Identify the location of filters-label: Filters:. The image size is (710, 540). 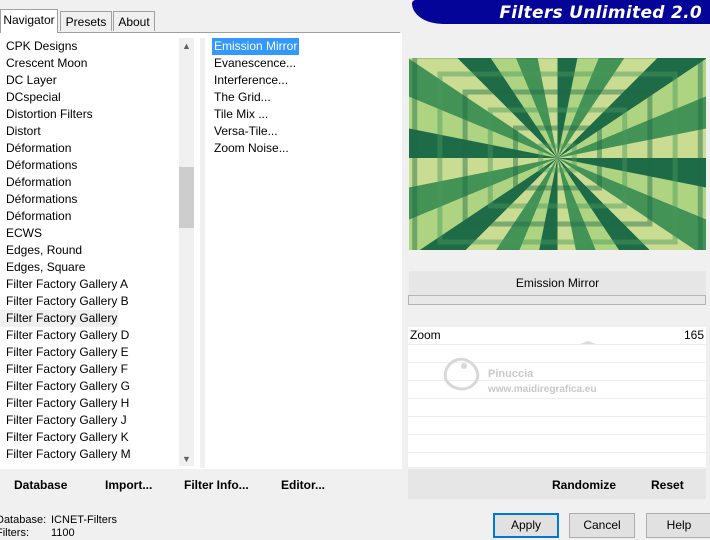
(14, 533).